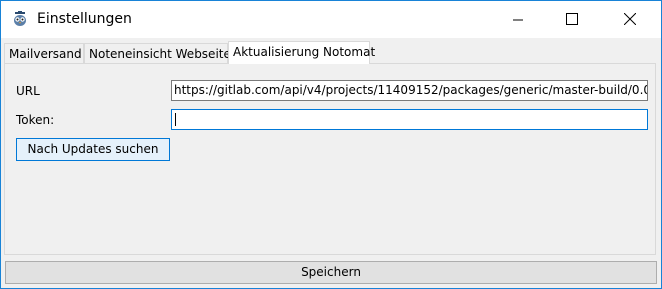 The width and height of the screenshot is (662, 289). I want to click on close-button, so click(630, 19).